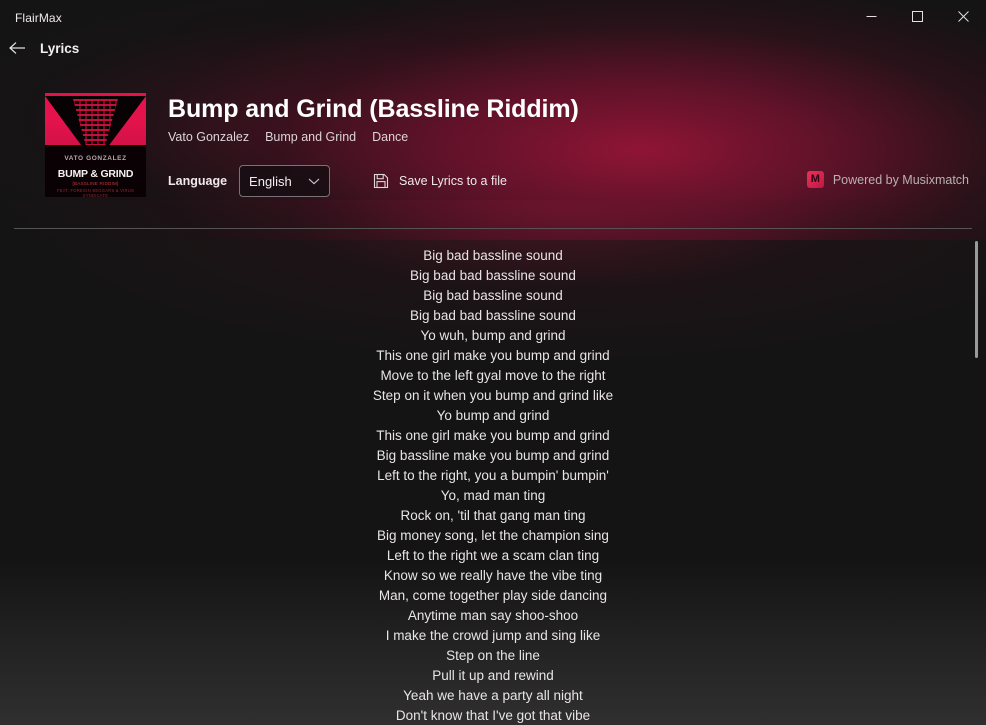 This screenshot has height=725, width=986. Describe the element at coordinates (493, 595) in the screenshot. I see `lyric-line: Man, come together play side dancing` at that location.